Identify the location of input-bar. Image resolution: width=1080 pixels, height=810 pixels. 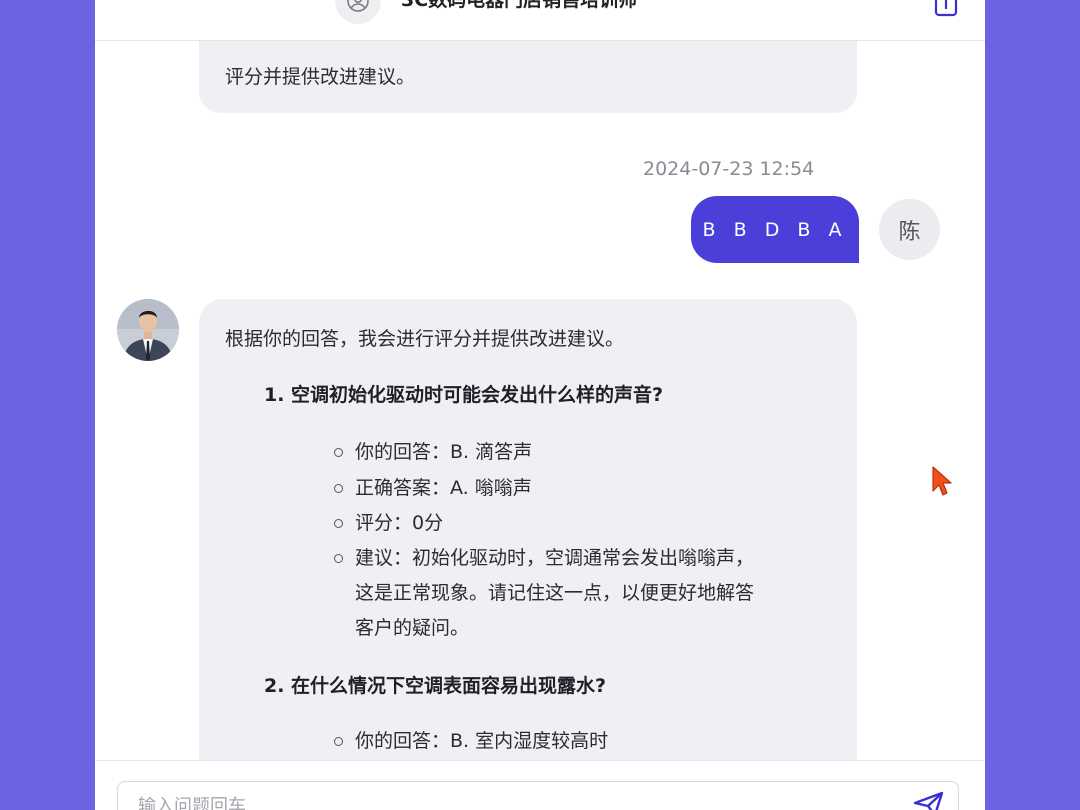
(540, 785).